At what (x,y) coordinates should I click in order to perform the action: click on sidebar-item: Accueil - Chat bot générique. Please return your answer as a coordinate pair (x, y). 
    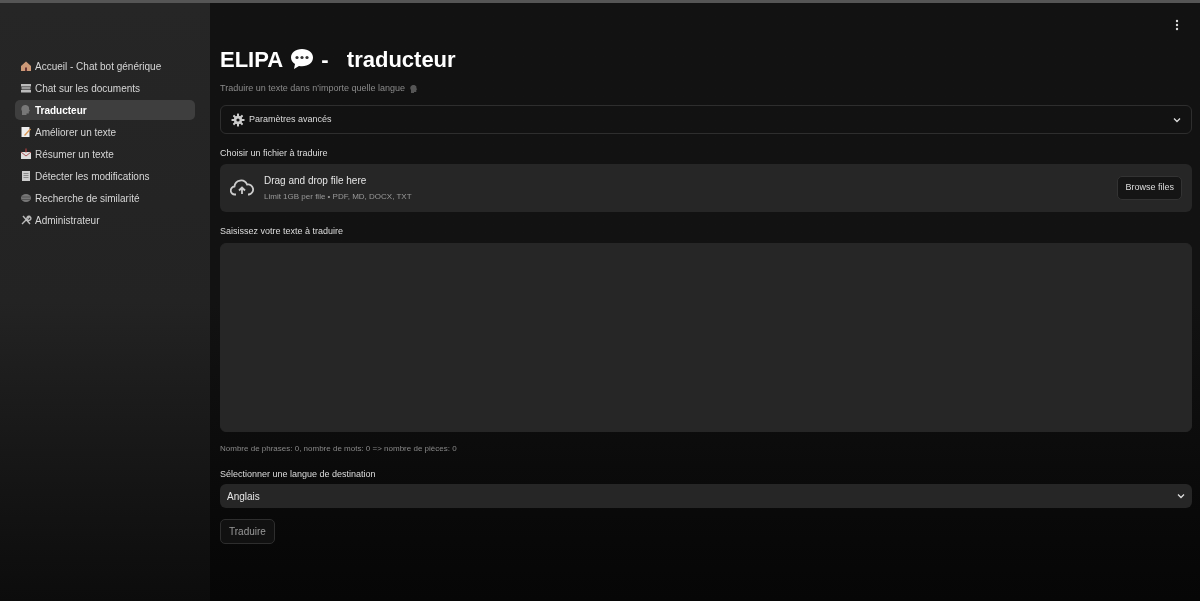
    Looking at the image, I should click on (105, 66).